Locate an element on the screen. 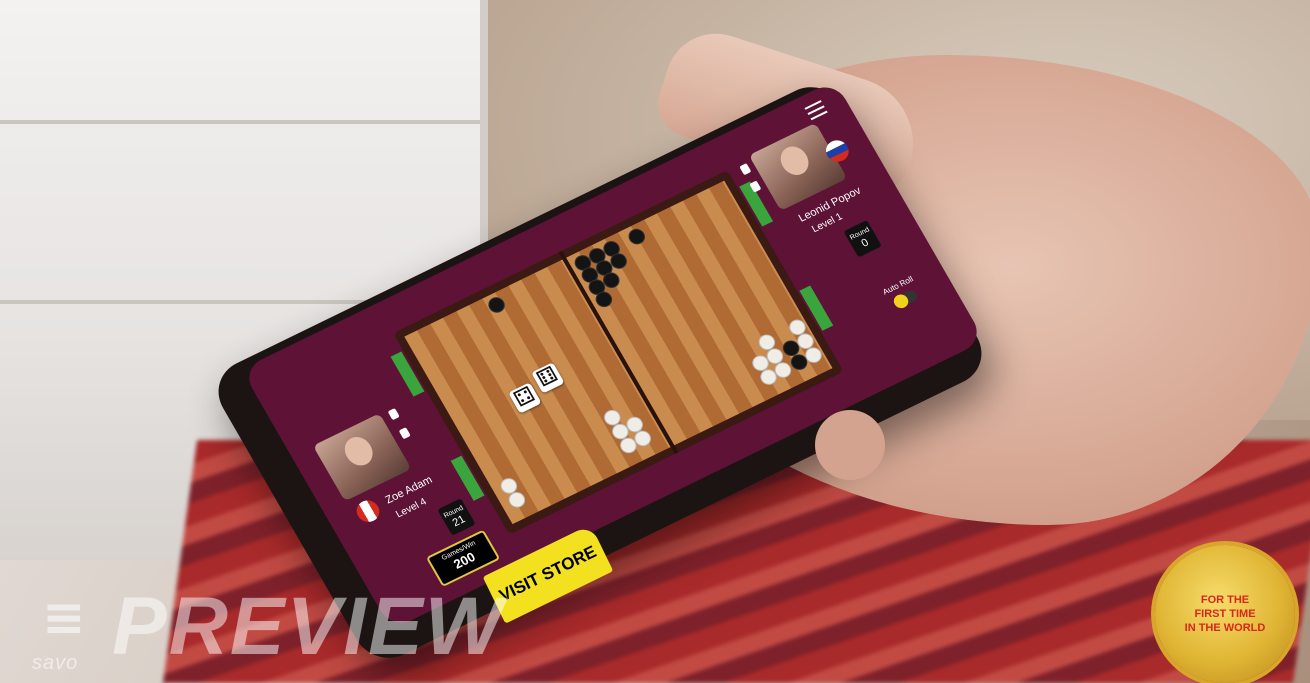 Image resolution: width=1310 pixels, height=683 pixels. emoji-icon is located at coordinates (404, 433).